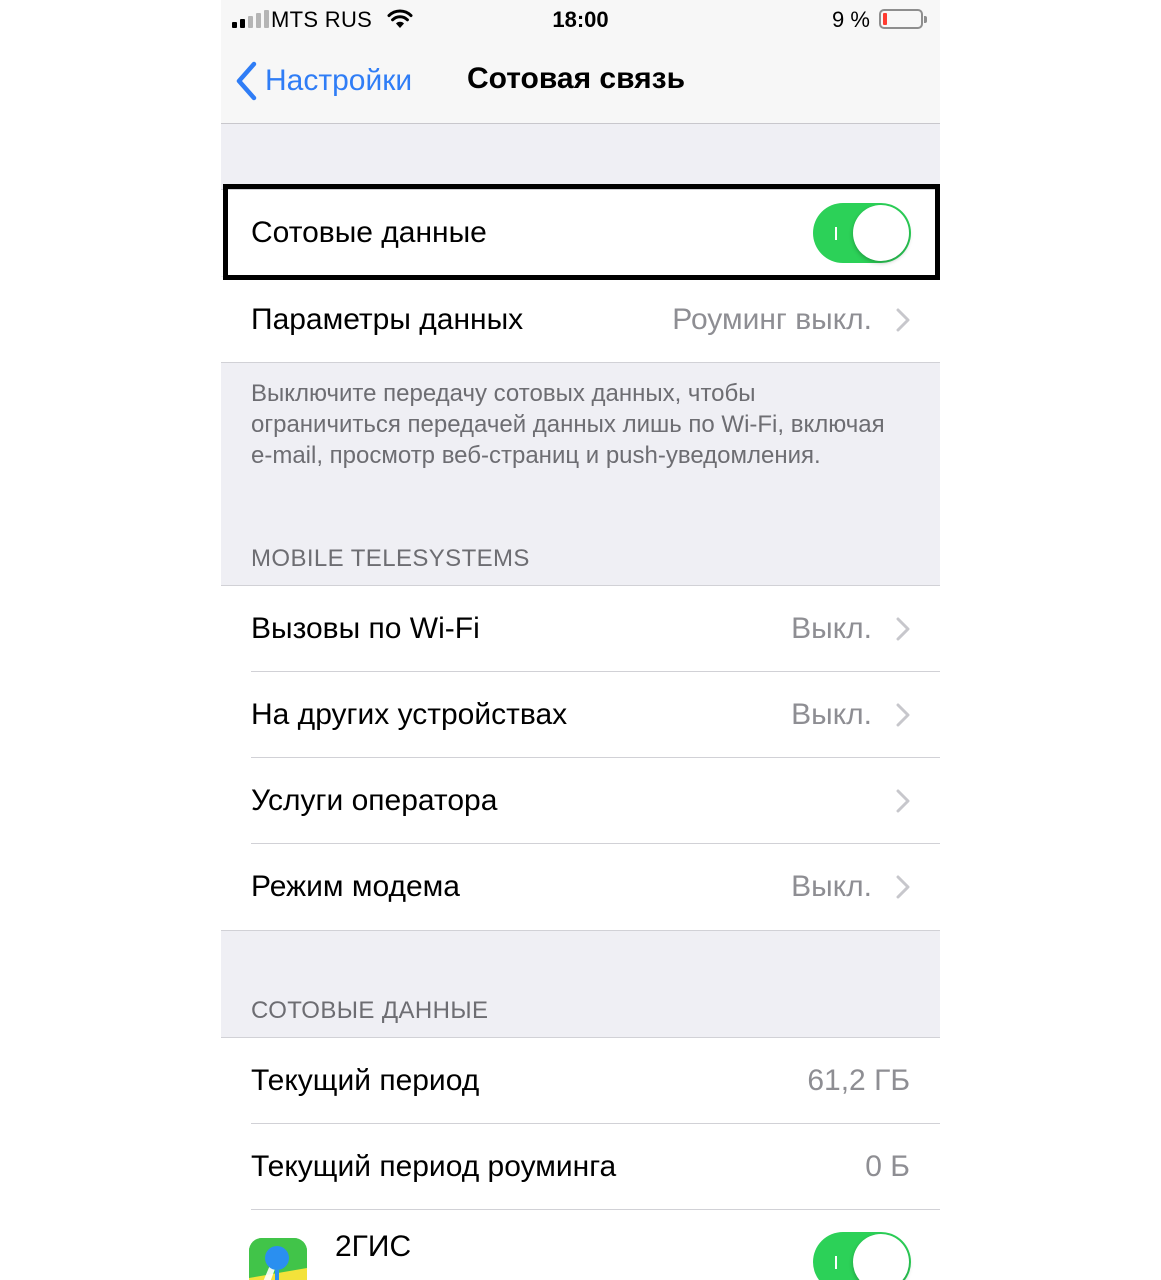 The image size is (1161, 1280). Describe the element at coordinates (580, 233) in the screenshot. I see `cellular-data-row: Сотовые данные` at that location.